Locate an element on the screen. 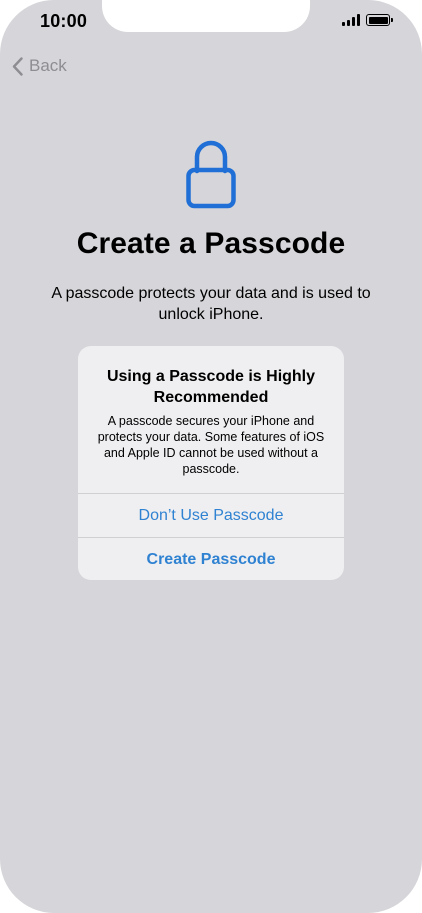 This screenshot has height=913, width=422. chevron-left-icon is located at coordinates (17, 66).